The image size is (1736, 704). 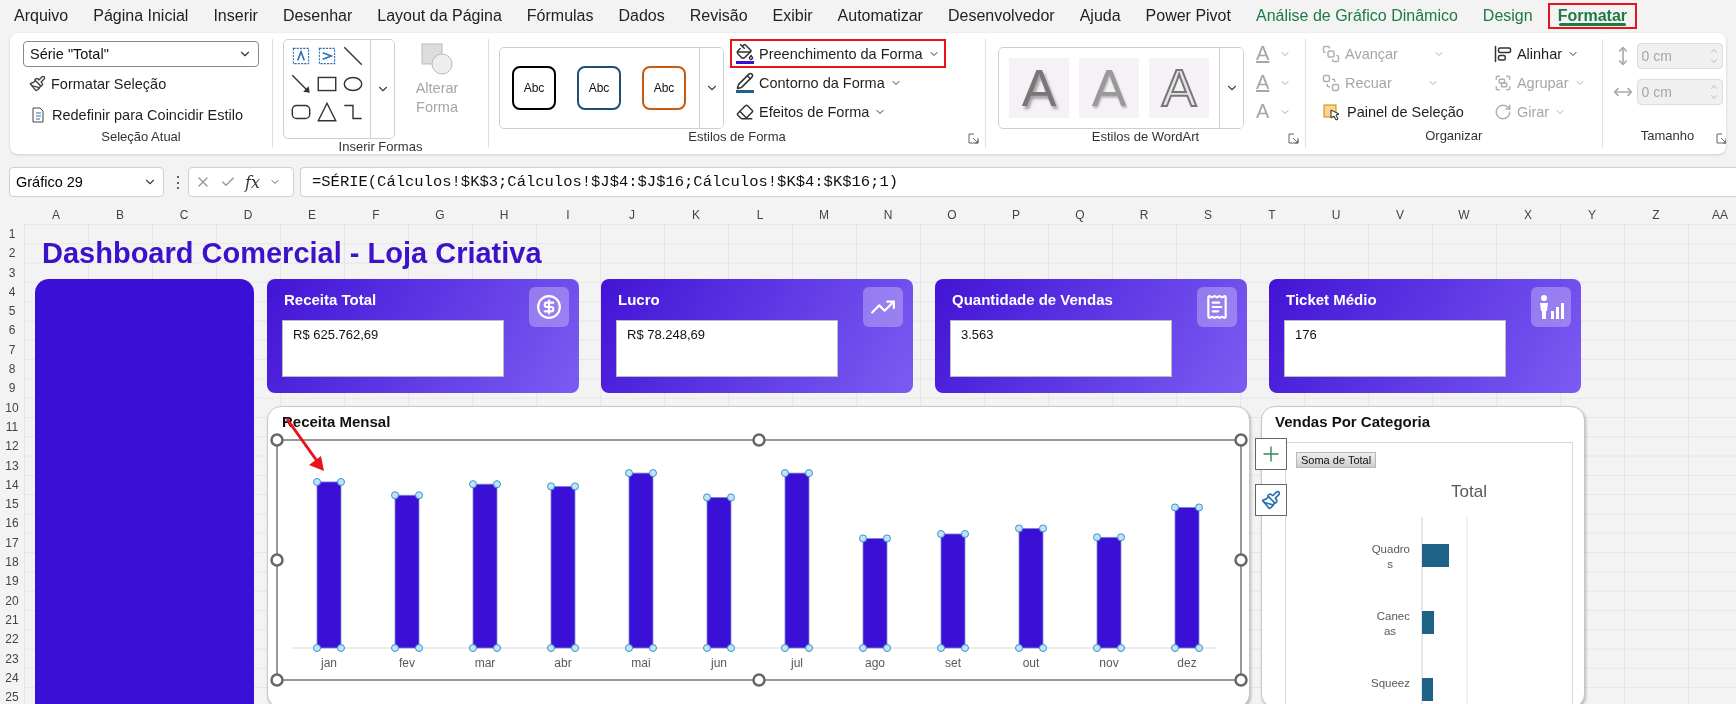 I want to click on row-header: 18, so click(x=12, y=563).